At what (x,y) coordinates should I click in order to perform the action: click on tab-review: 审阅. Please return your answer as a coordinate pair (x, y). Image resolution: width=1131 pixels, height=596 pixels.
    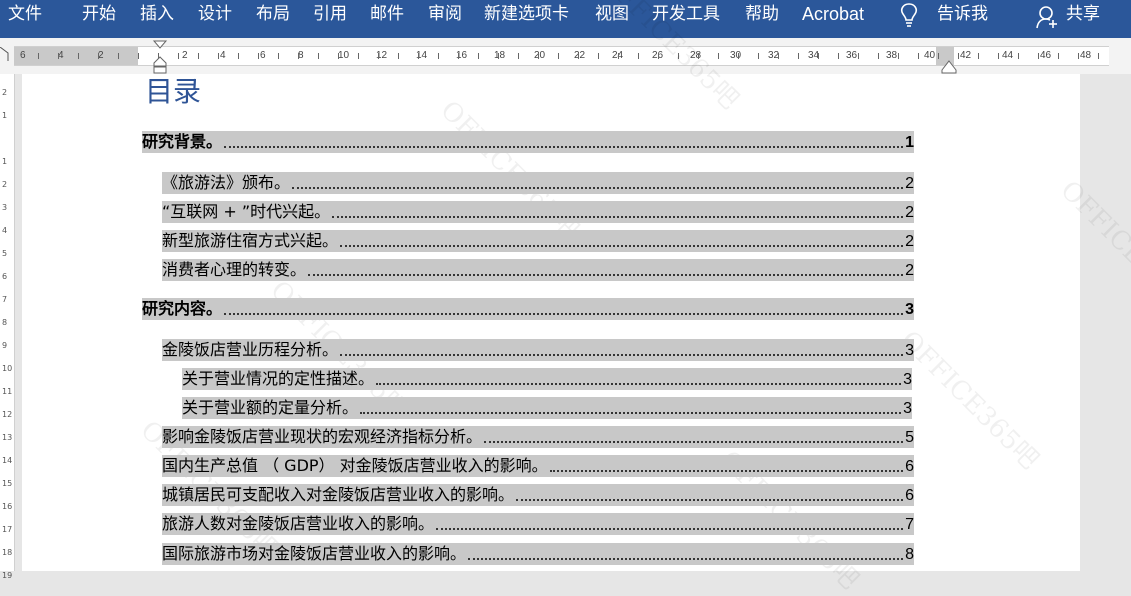
    Looking at the image, I should click on (445, 14).